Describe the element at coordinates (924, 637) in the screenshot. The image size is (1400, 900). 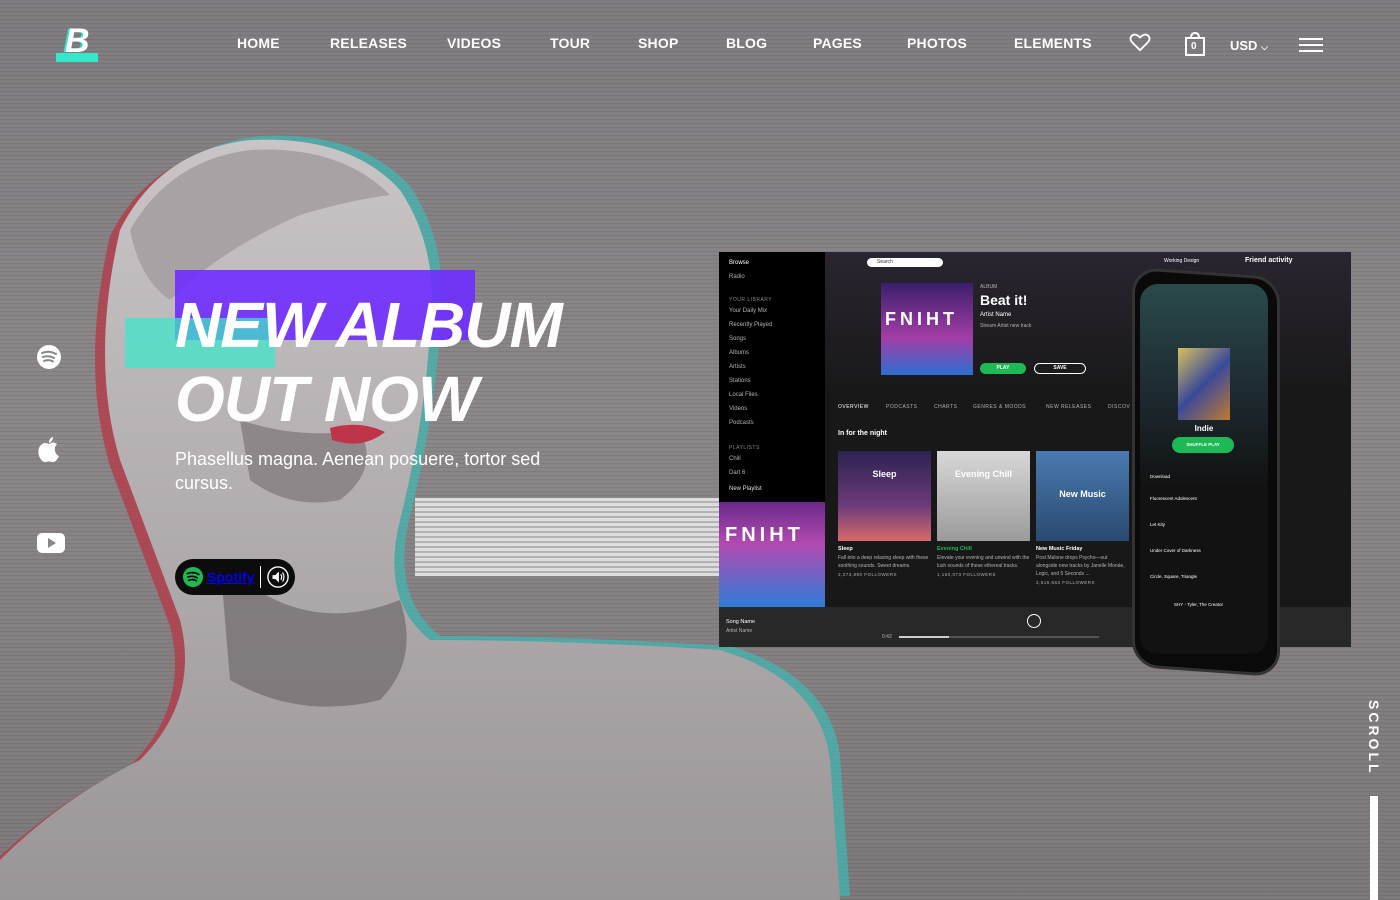
I see `player-progress-fill` at that location.